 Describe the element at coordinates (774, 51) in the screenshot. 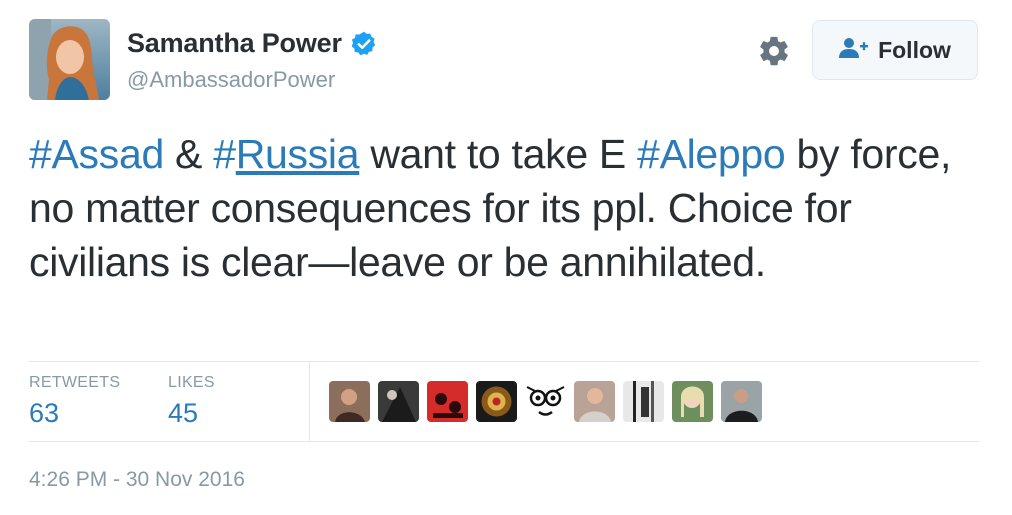

I see `gear-icon` at that location.